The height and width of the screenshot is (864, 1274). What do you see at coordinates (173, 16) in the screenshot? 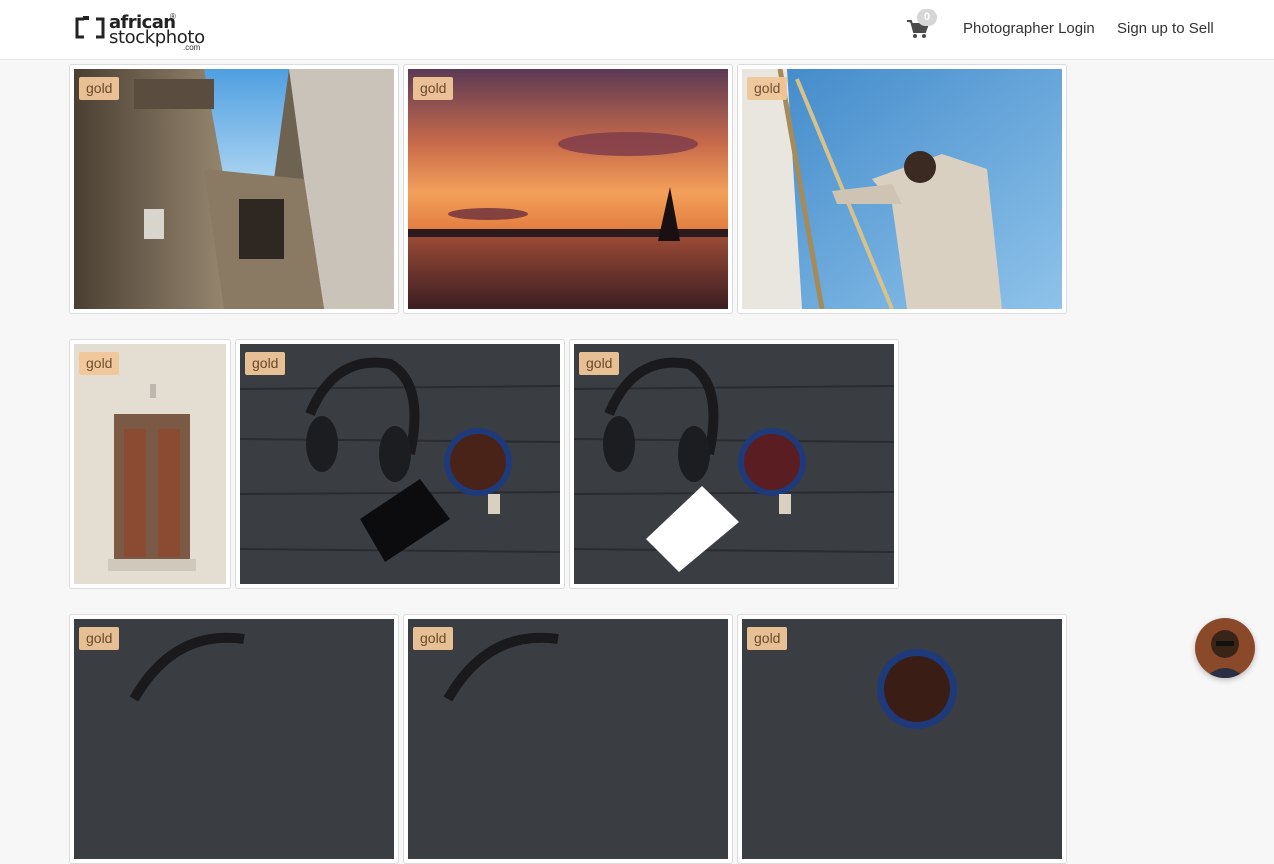
I see `logo-registered-mark: ®` at bounding box center [173, 16].